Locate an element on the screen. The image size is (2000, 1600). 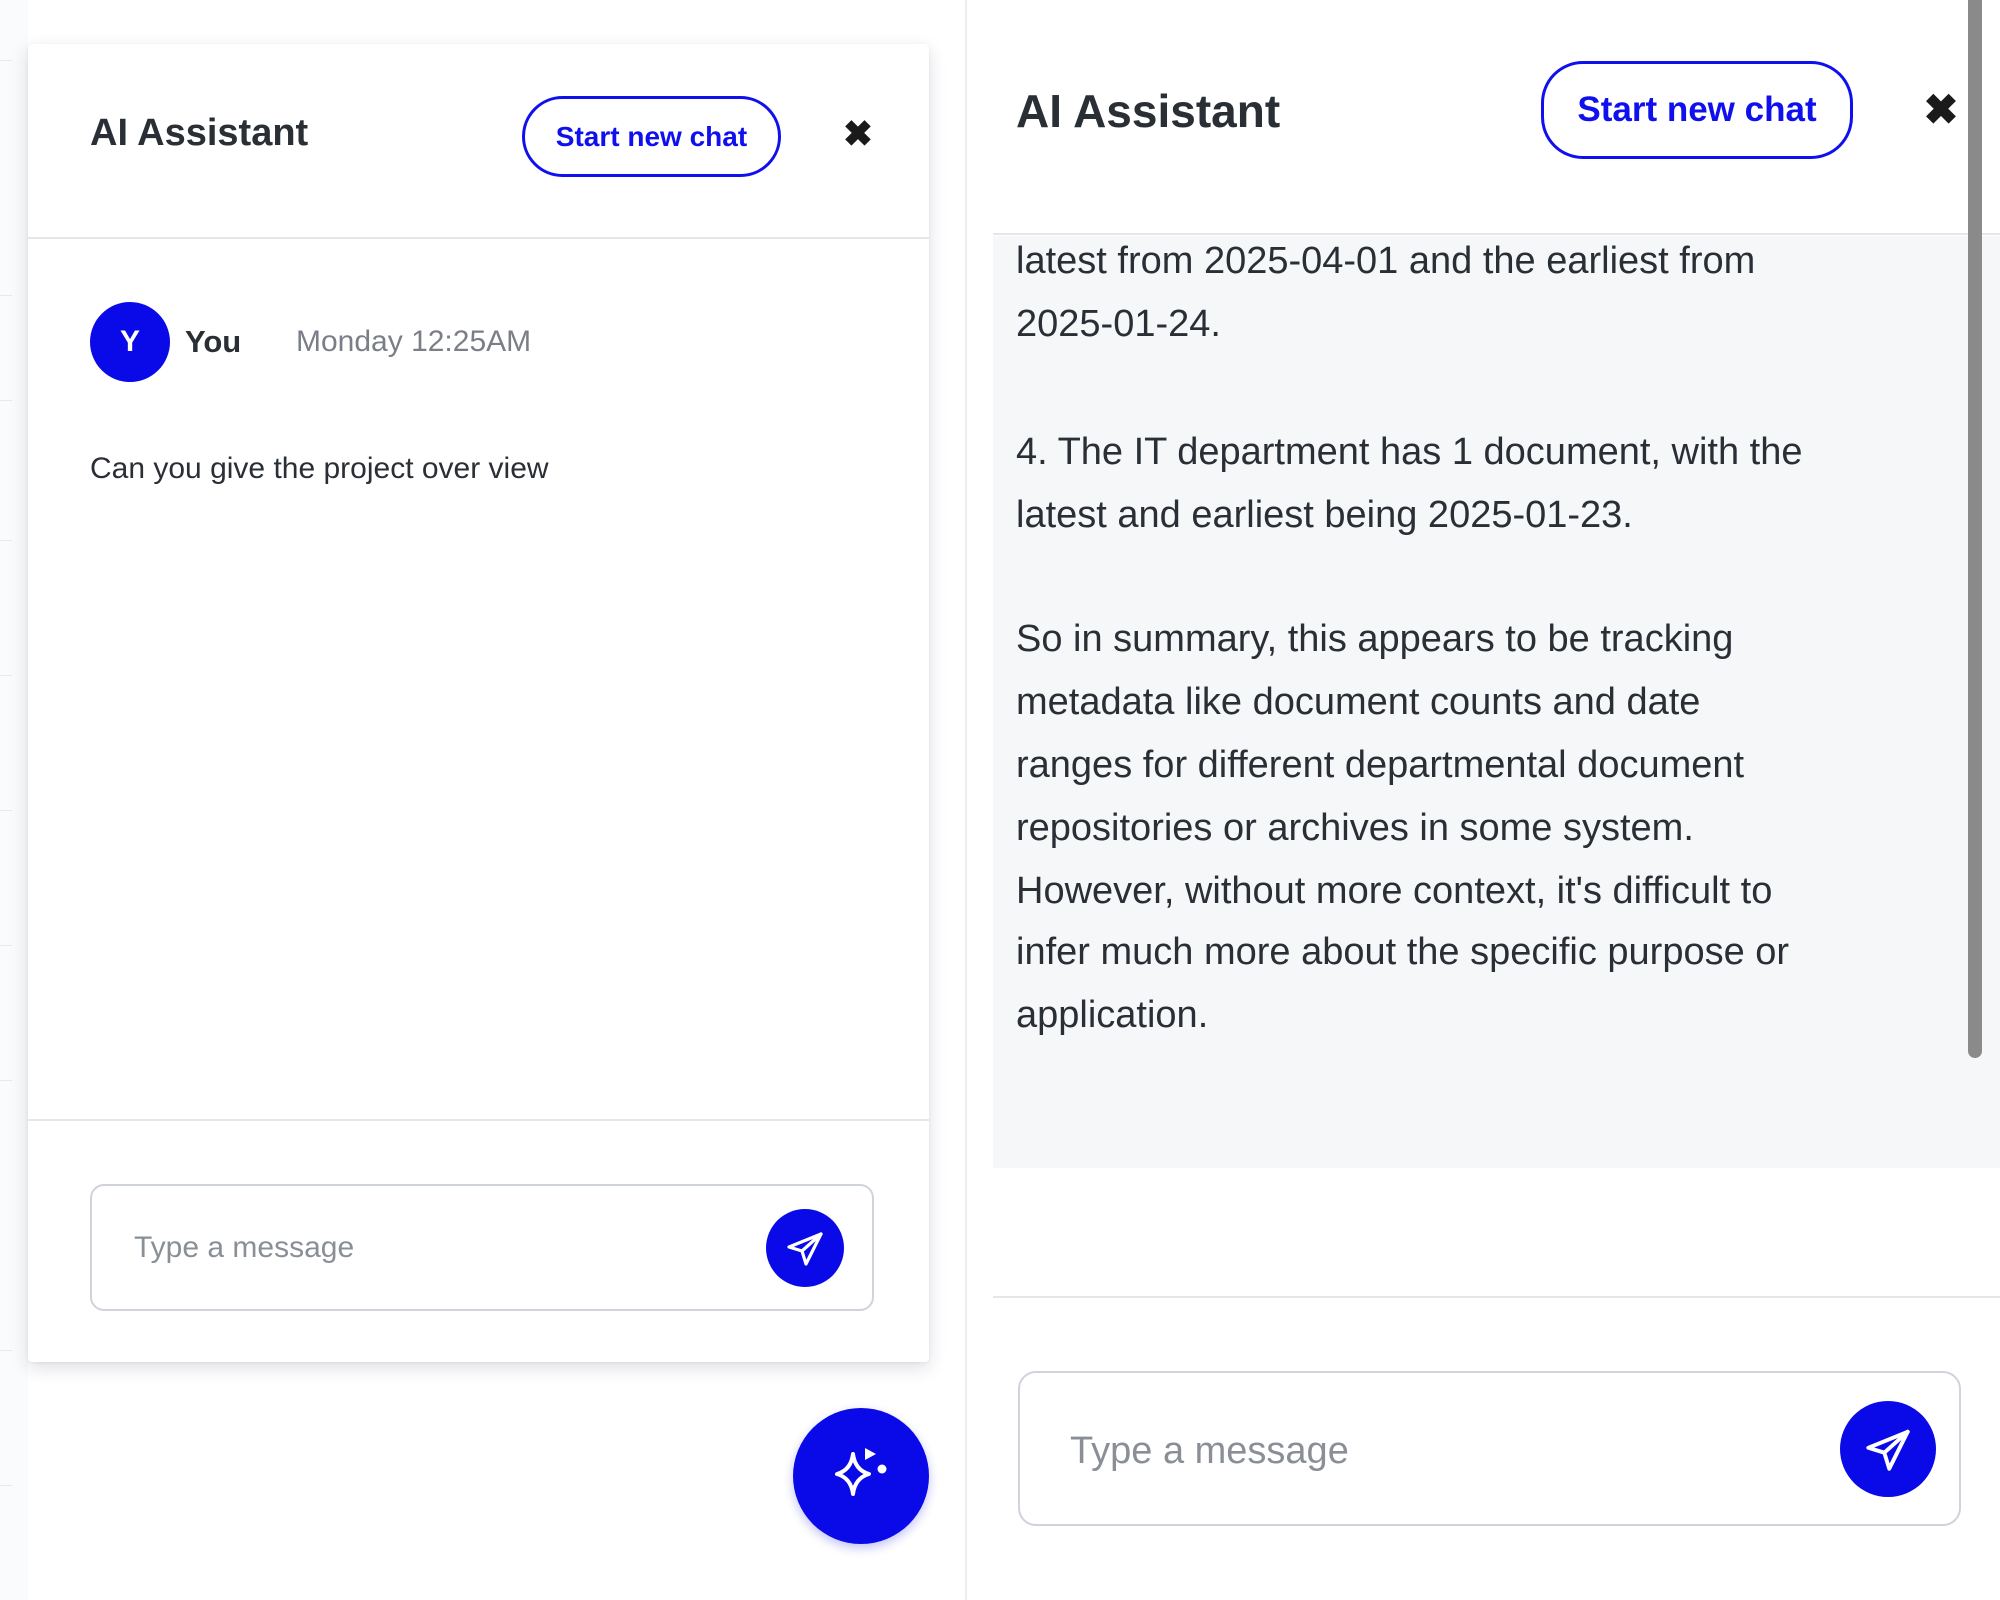
response-line: metadata like document counts and date is located at coordinates (1358, 702).